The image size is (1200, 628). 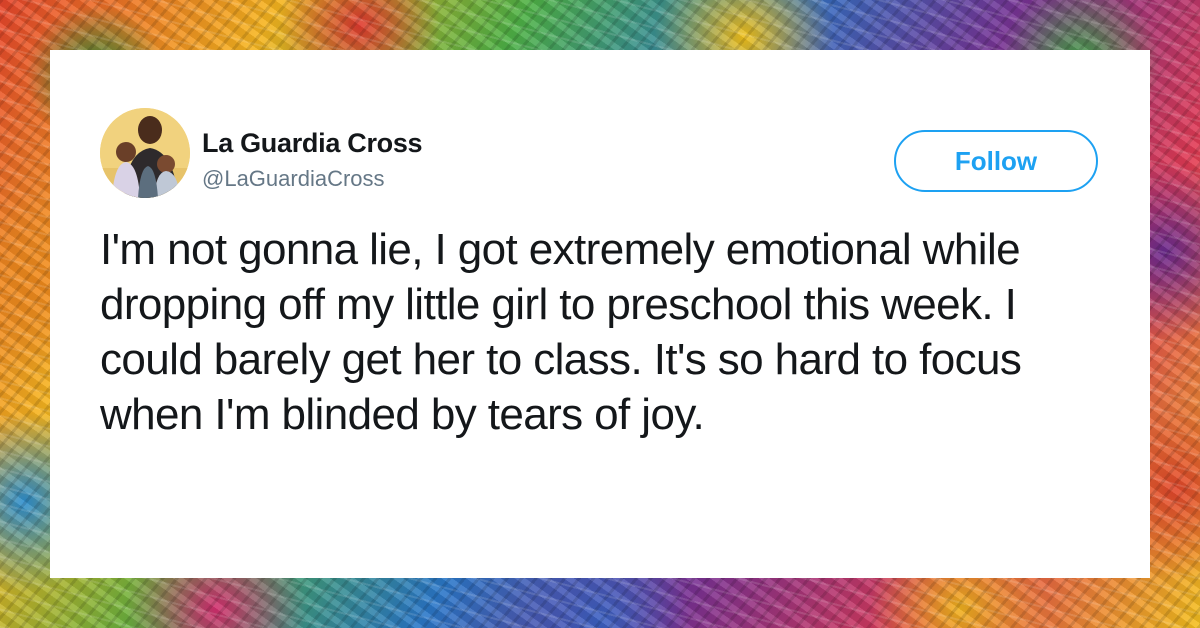 What do you see at coordinates (293, 179) in the screenshot?
I see `author-handle: @LaGuardiaCross` at bounding box center [293, 179].